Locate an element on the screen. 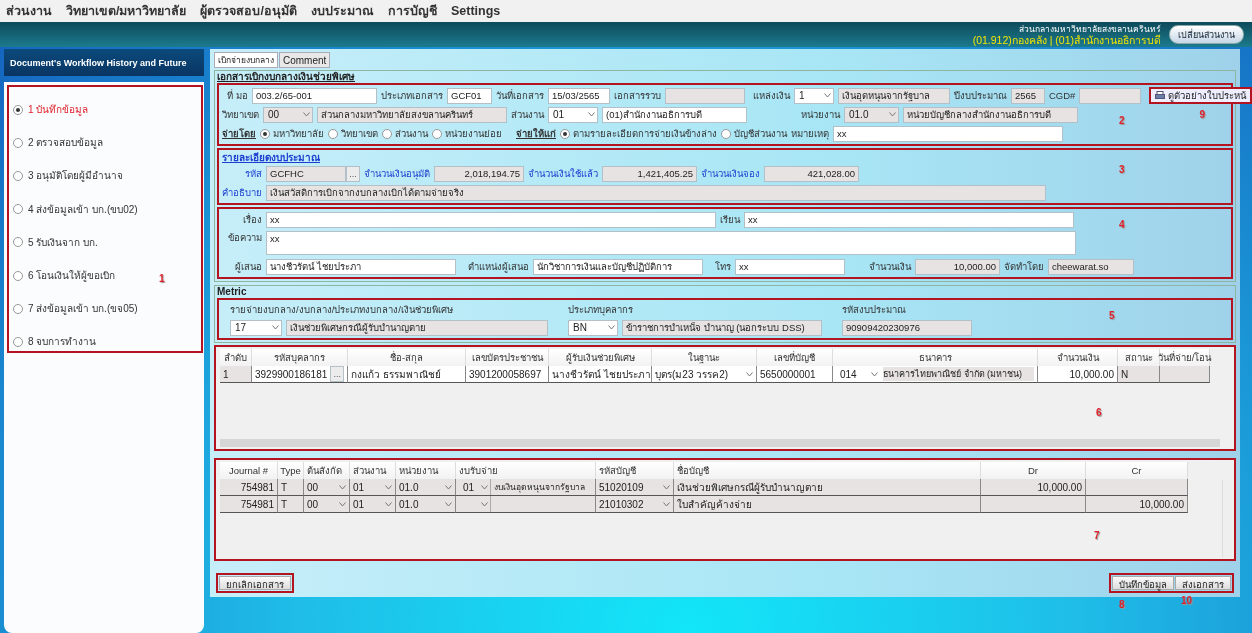  radio-option: ตามรายละเอียดการจ่ายเงินข้างล่าง is located at coordinates (638, 133).